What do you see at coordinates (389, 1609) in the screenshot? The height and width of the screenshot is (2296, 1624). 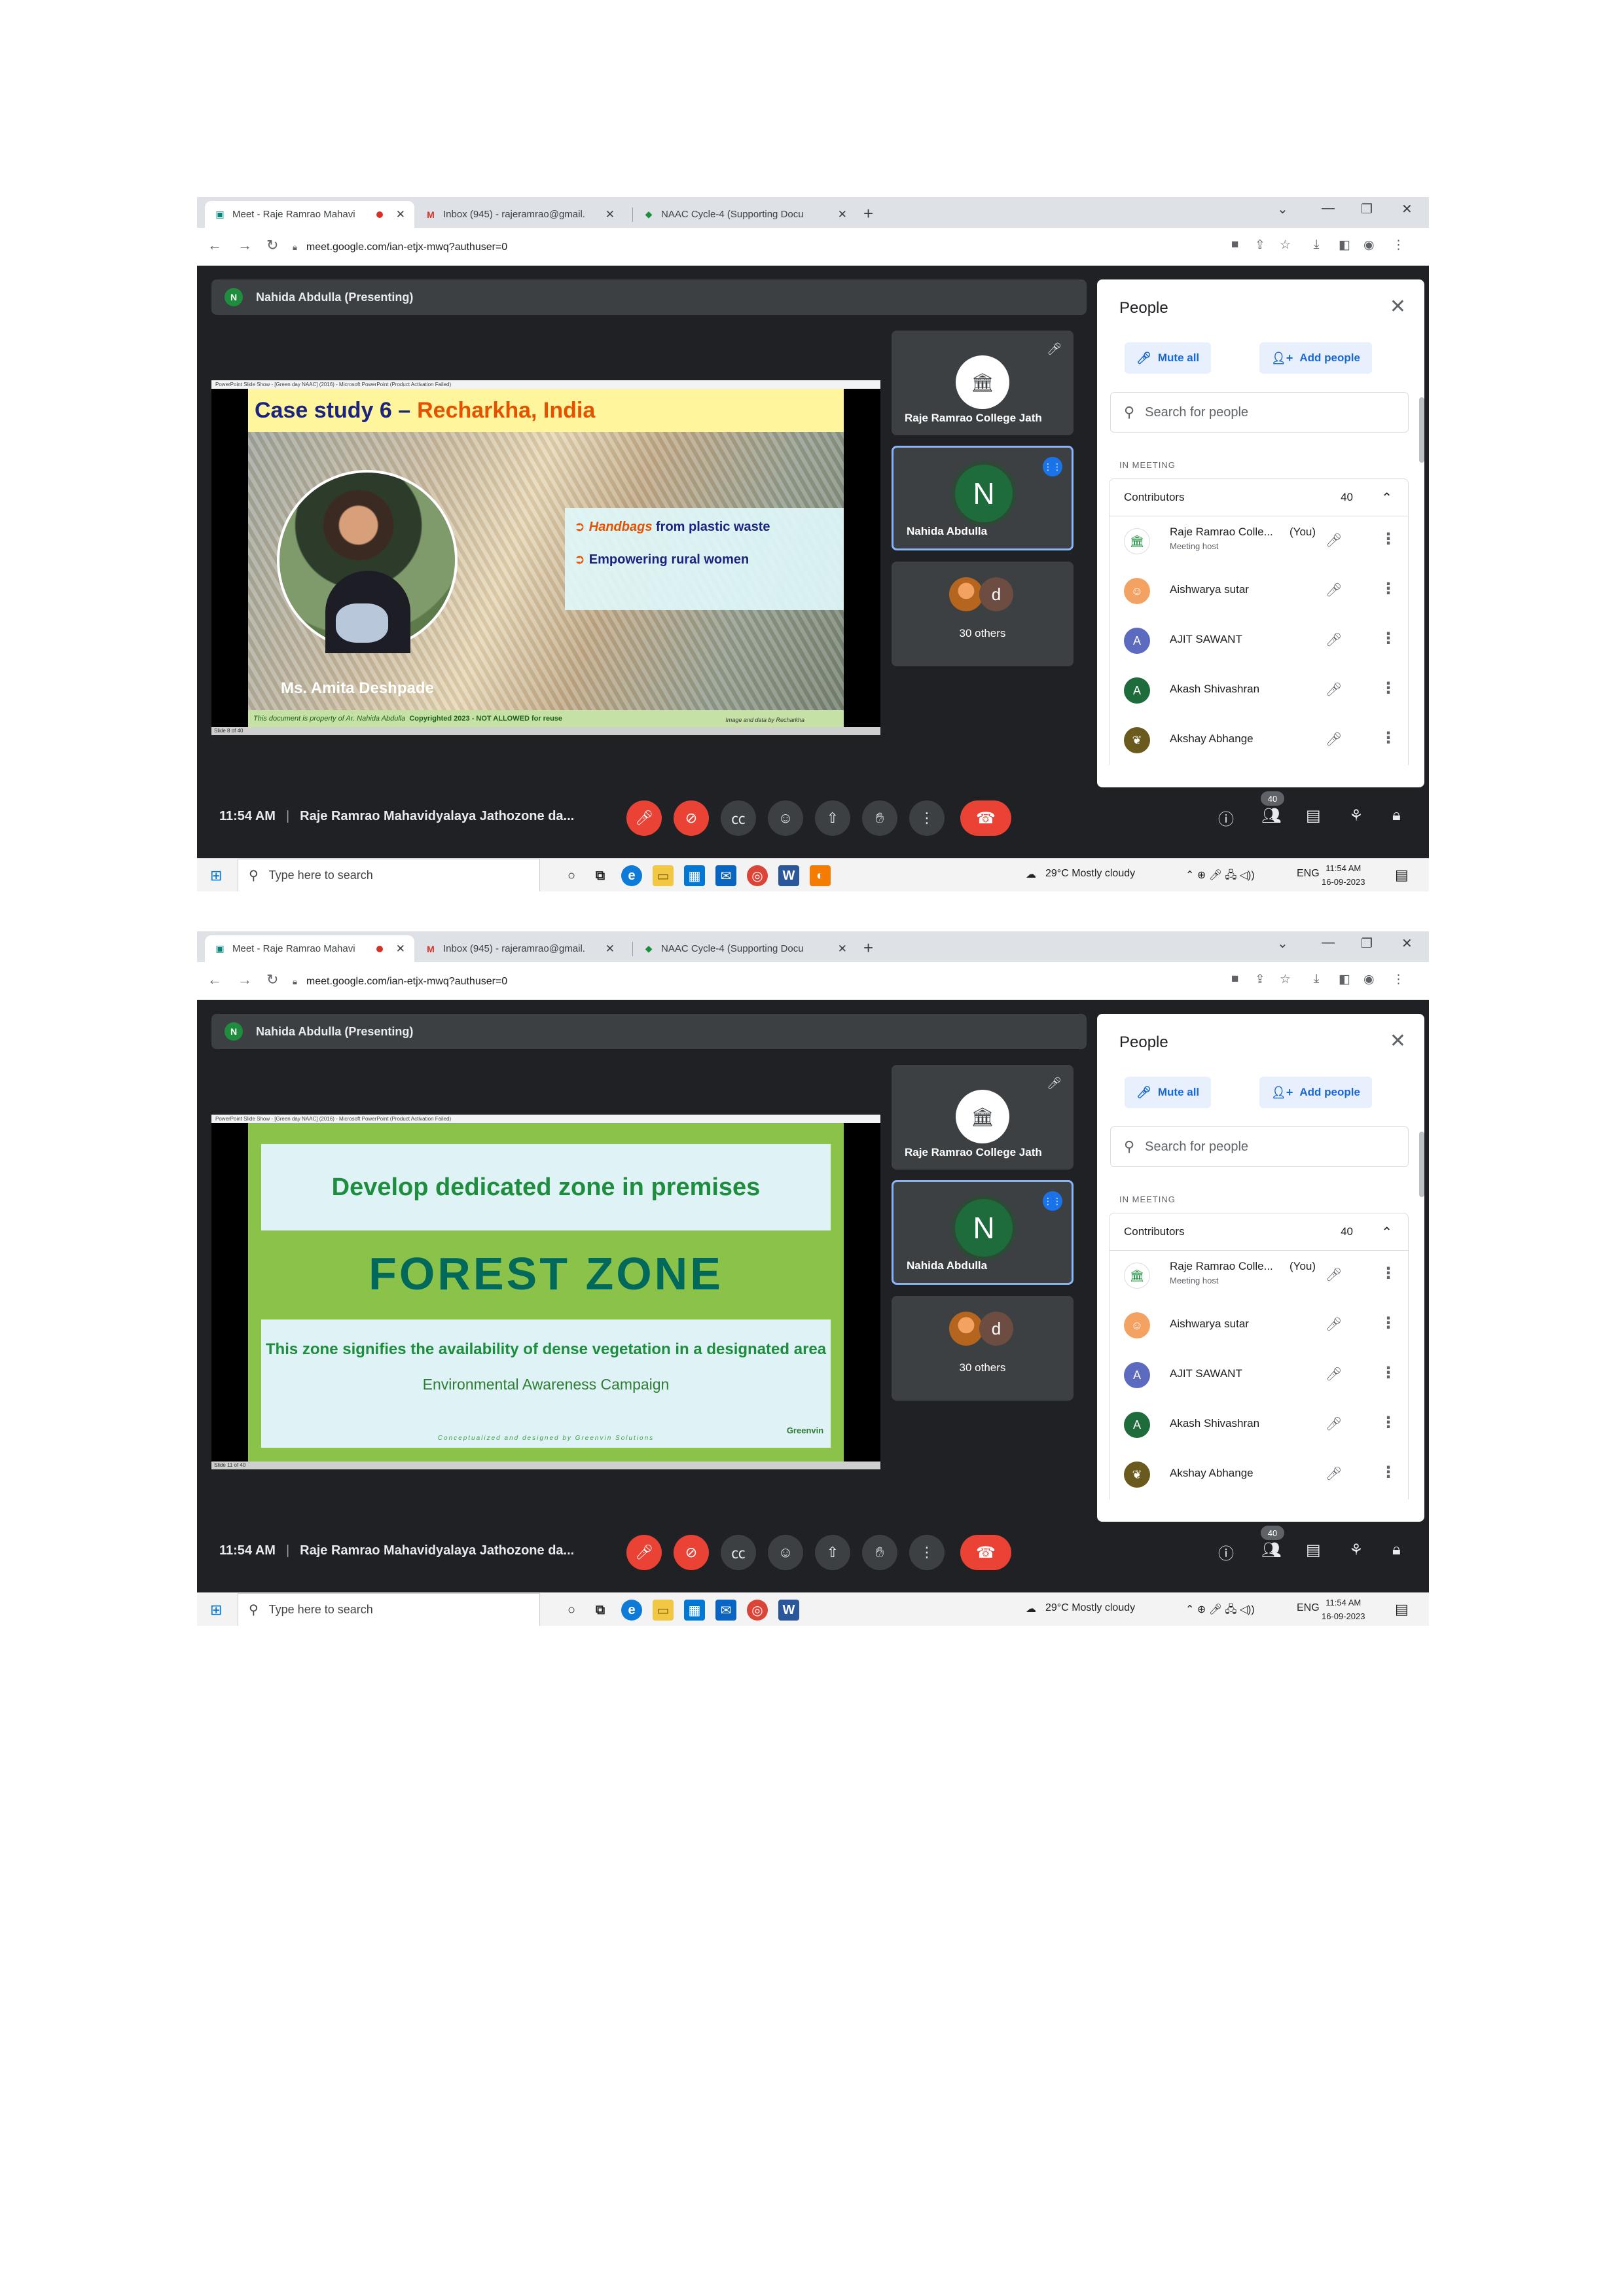 I see `taskbar-search-input: ⚲ Type here to search` at bounding box center [389, 1609].